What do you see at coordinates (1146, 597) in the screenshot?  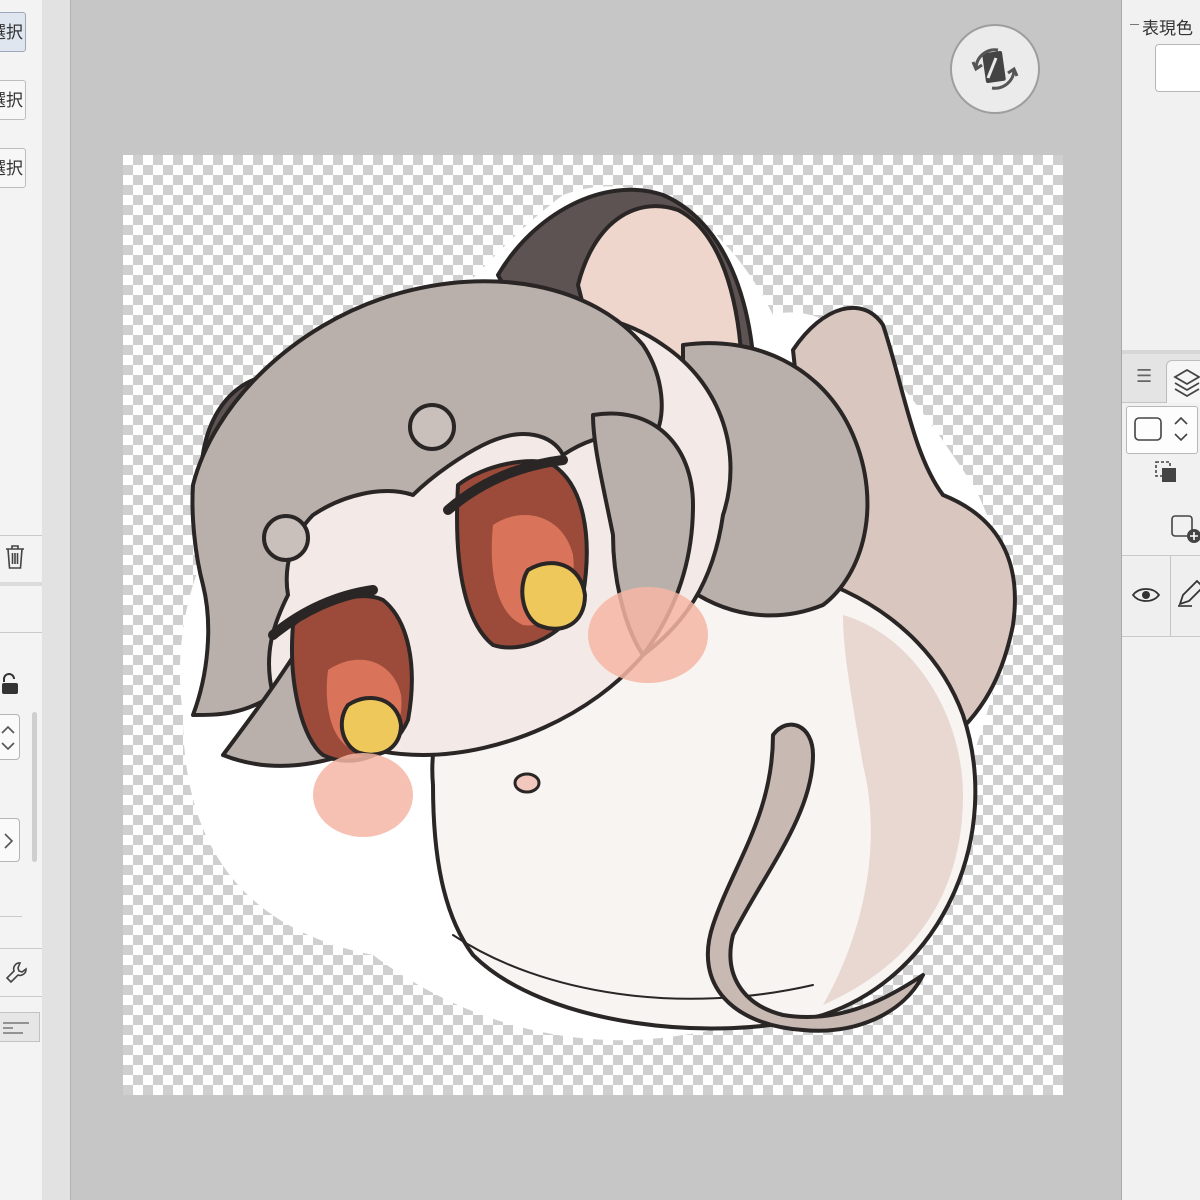 I see `eye-icon` at bounding box center [1146, 597].